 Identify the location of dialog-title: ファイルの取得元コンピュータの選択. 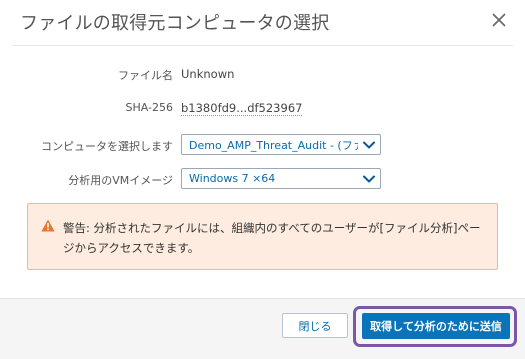
(175, 23).